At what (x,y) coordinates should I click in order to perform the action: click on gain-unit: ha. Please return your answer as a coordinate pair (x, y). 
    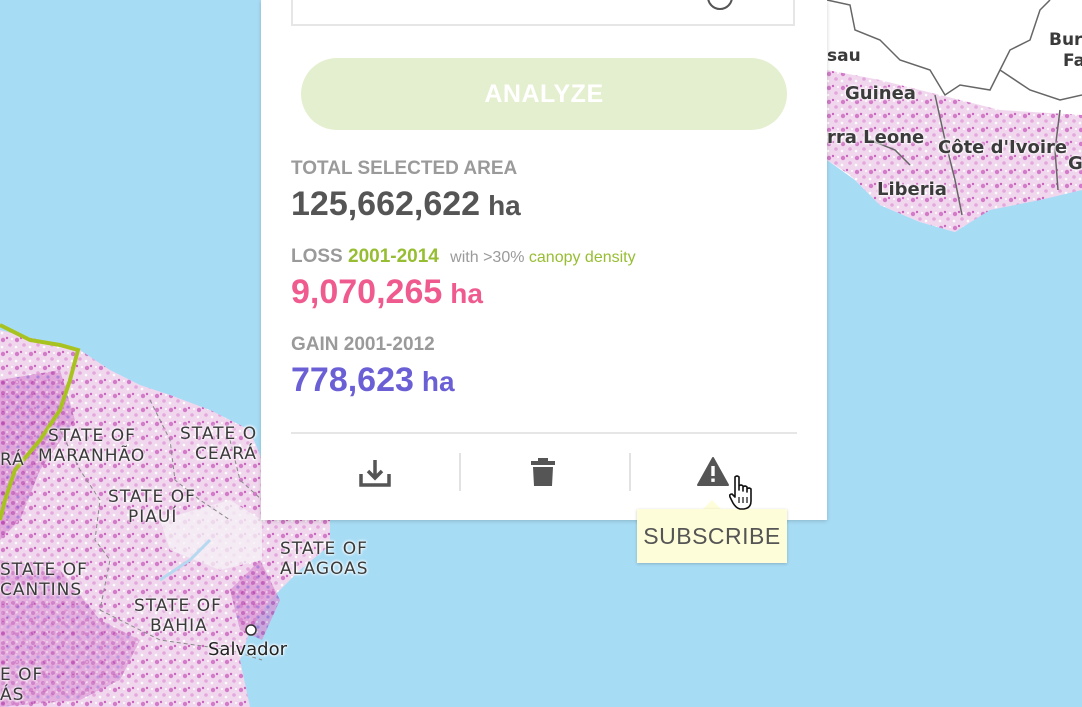
    Looking at the image, I should click on (438, 381).